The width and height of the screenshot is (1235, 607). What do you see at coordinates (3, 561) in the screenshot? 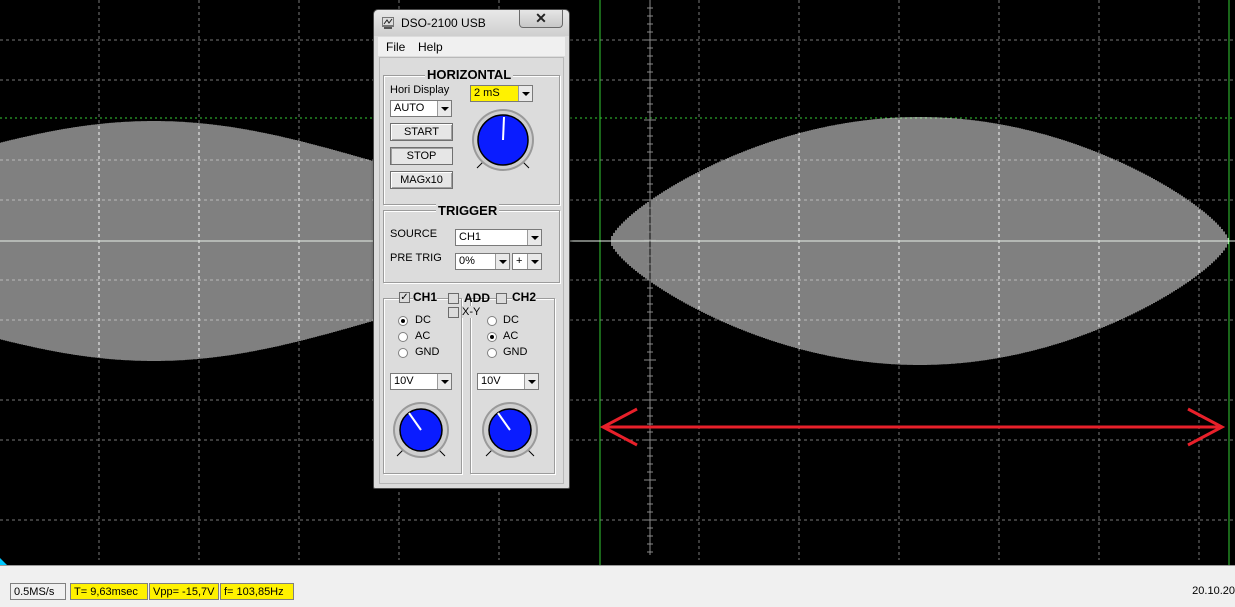
I see `trigger-marker` at bounding box center [3, 561].